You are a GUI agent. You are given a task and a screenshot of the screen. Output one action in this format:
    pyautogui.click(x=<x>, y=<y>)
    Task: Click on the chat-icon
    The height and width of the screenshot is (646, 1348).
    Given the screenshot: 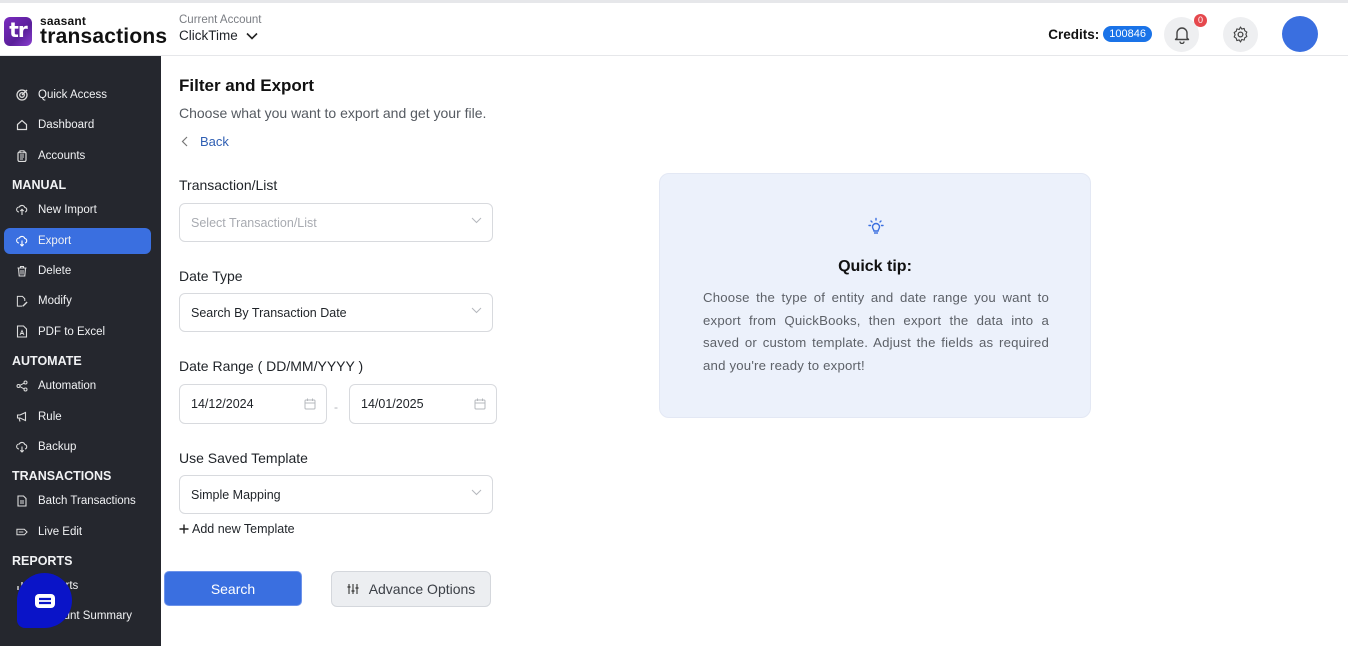 What is the action you would take?
    pyautogui.click(x=44, y=600)
    